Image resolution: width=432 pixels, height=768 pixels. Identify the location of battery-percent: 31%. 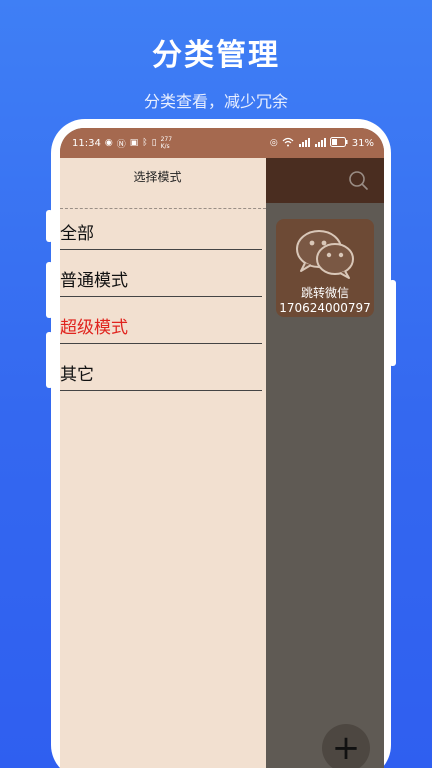
(362, 143).